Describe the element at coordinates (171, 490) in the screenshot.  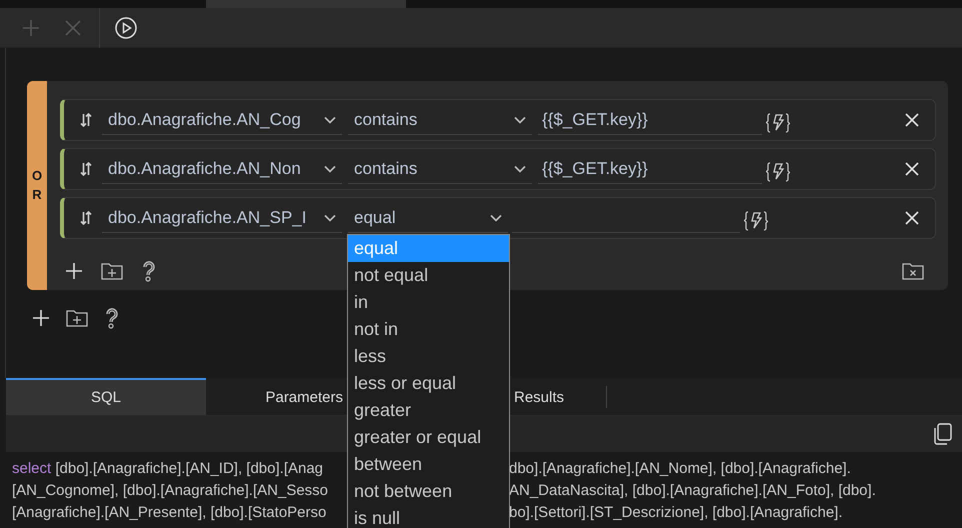
I see `sql-text: [AN_Cognome], [dbo].[Anagrafiche].[AN_Sesso` at that location.